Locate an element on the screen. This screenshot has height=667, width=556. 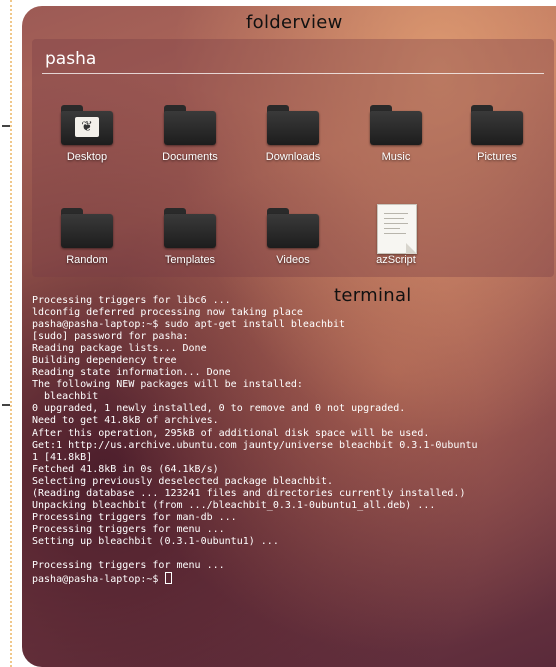
desktop-item-label: azScript is located at coordinates (396, 260).